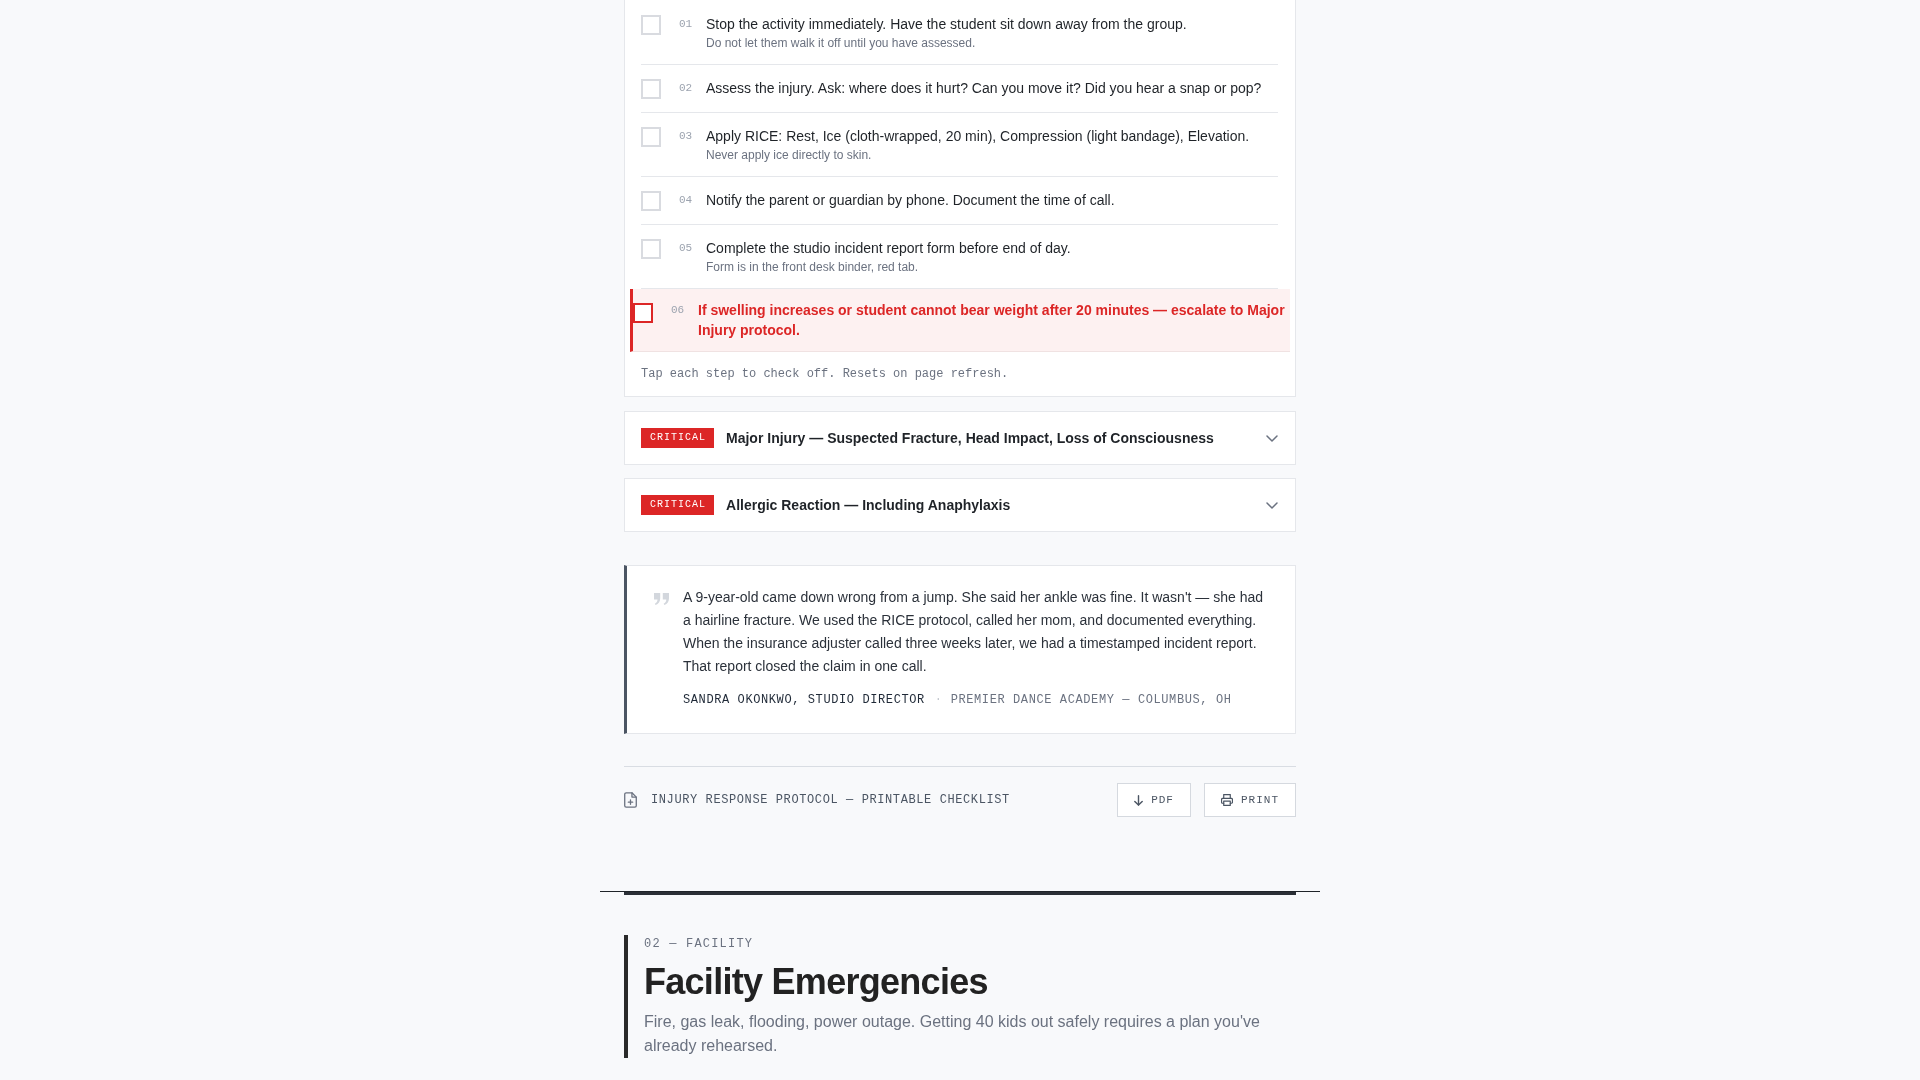 This screenshot has height=1080, width=1920. I want to click on step-text: Apply RICE: Rest, Ice (cloth-wrapped, 20 min), Compression (light bandage), Elevation., so click(978, 136).